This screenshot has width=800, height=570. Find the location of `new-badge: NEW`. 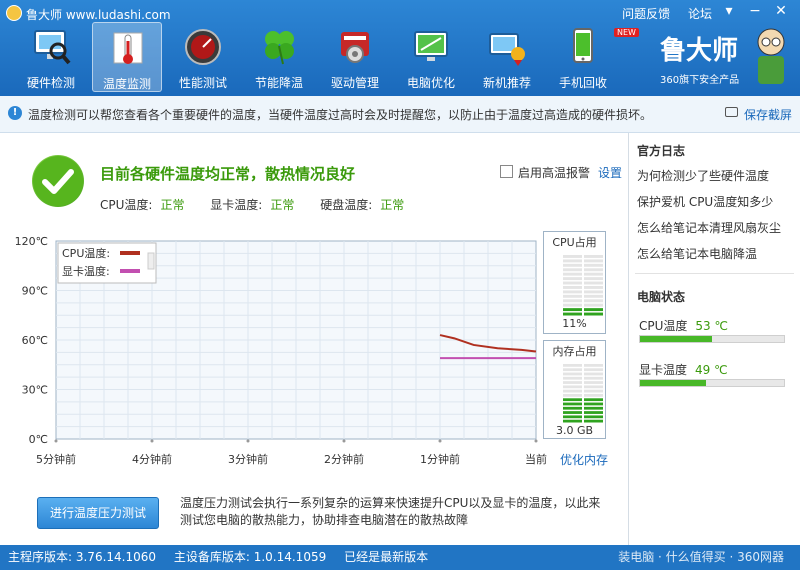

new-badge: NEW is located at coordinates (626, 32).